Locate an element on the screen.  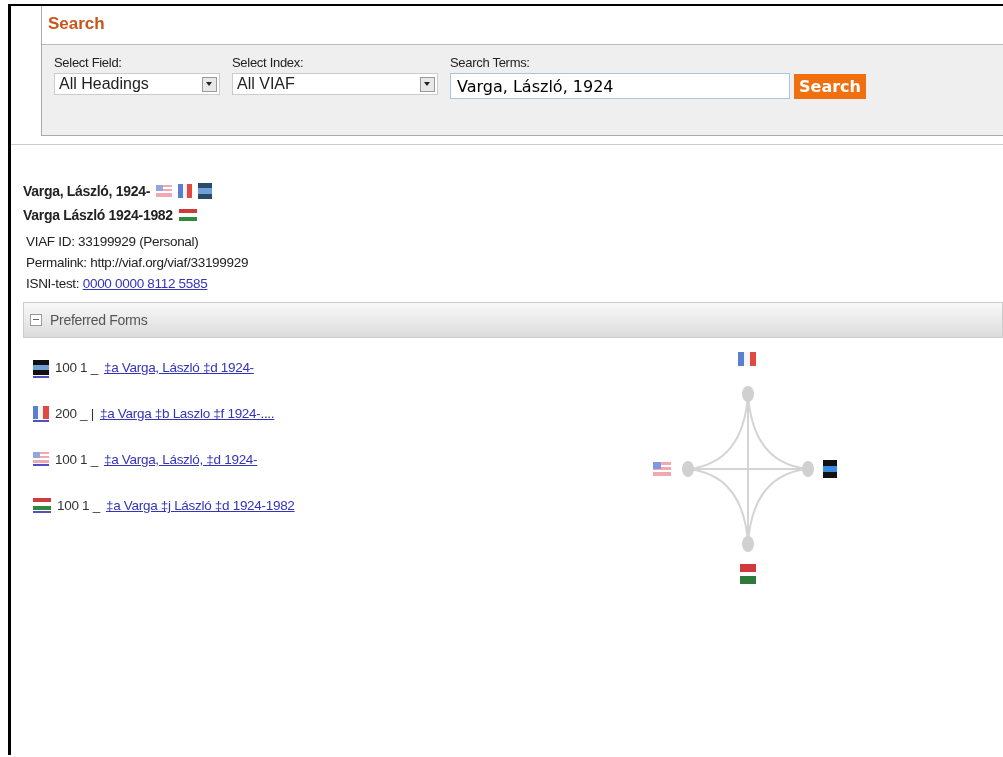
index-select: All VIAF is located at coordinates (335, 84).